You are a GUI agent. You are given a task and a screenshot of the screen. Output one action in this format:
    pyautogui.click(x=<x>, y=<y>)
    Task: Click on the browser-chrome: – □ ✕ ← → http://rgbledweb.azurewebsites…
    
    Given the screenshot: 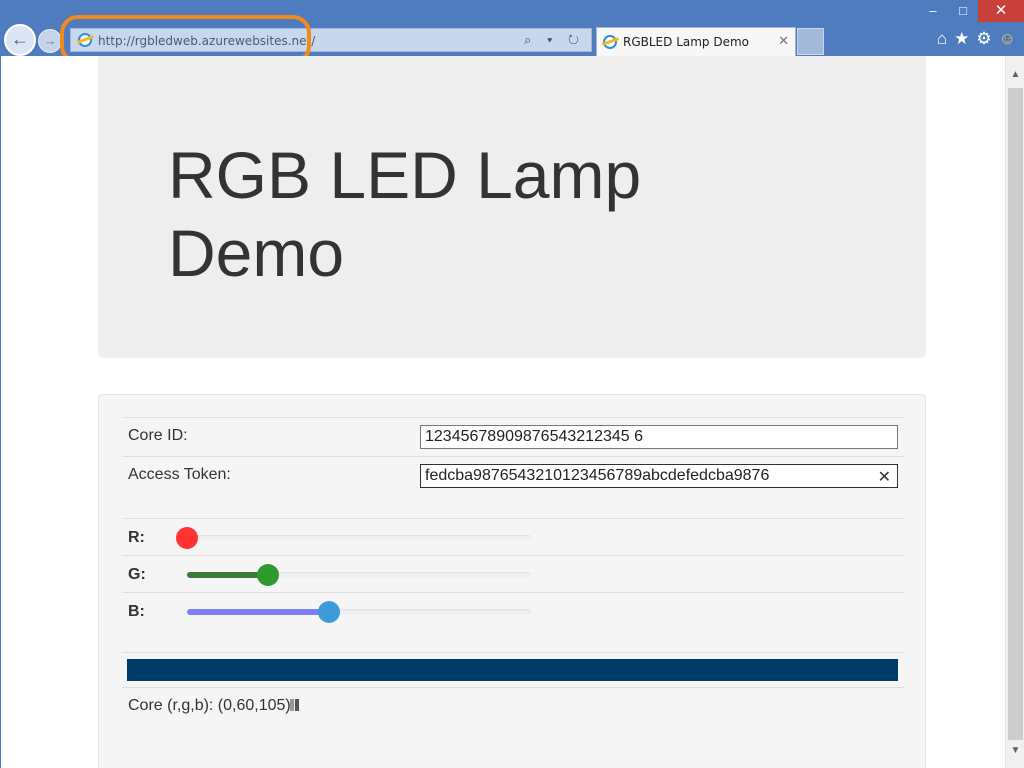 What is the action you would take?
    pyautogui.click(x=512, y=32)
    